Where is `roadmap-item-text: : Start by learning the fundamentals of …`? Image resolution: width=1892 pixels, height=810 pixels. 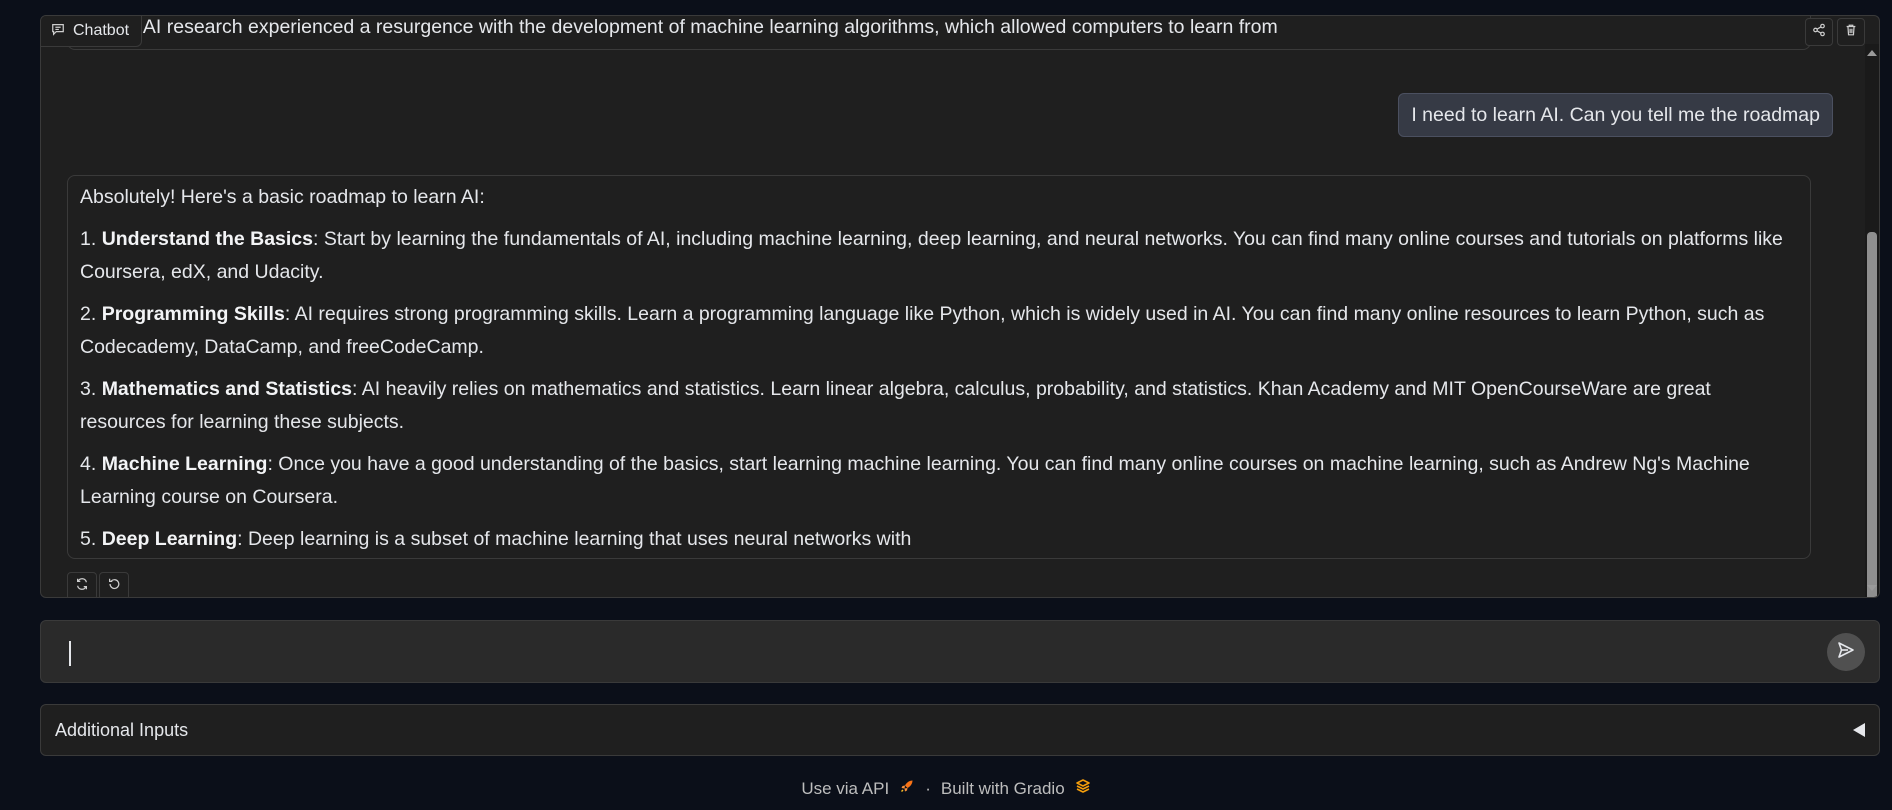 roadmap-item-text: : Start by learning the fundamentals of … is located at coordinates (931, 255).